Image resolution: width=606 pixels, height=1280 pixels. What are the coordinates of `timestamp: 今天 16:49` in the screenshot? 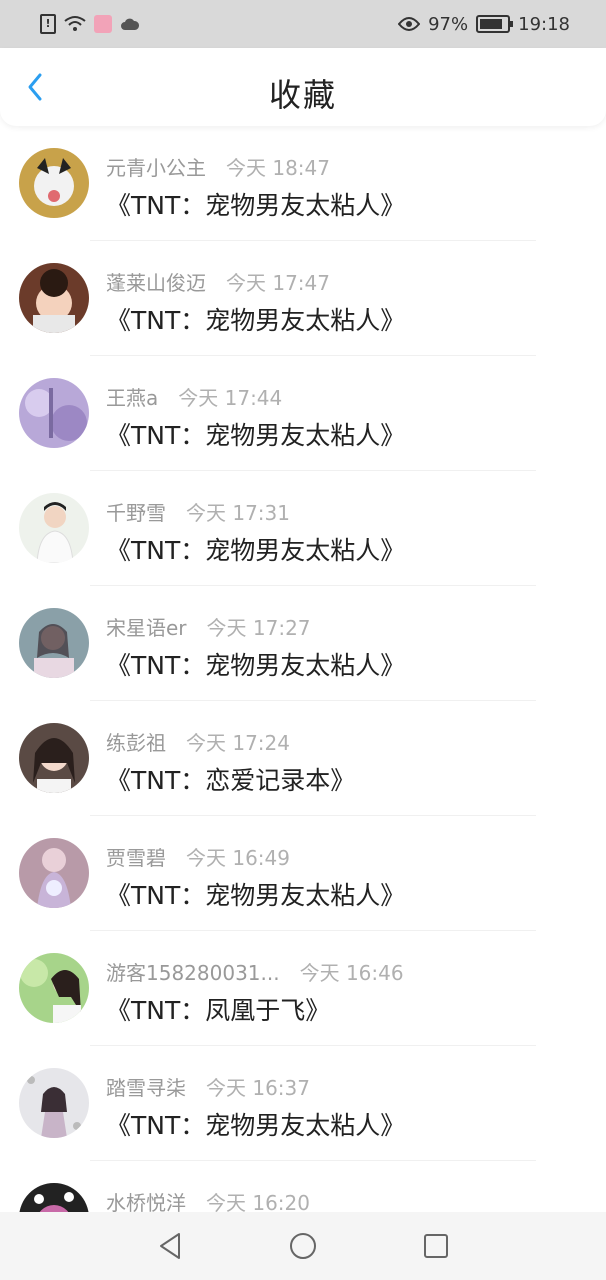 It's located at (238, 858).